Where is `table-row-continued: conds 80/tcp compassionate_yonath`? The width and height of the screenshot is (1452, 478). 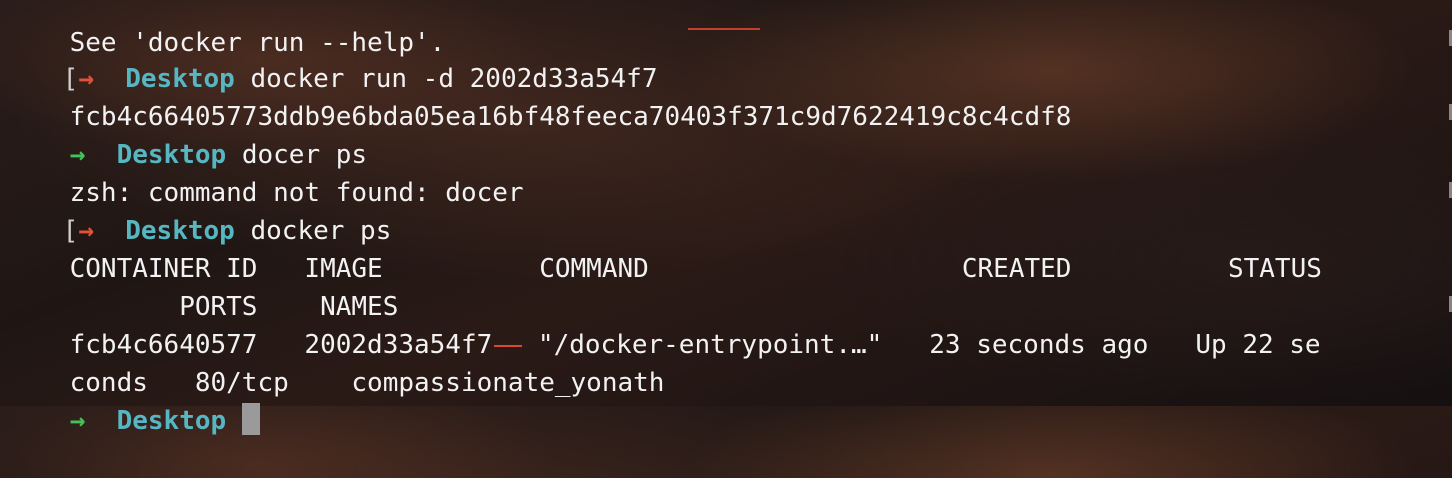 table-row-continued: conds 80/tcp compassionate_yonath is located at coordinates (336, 362).